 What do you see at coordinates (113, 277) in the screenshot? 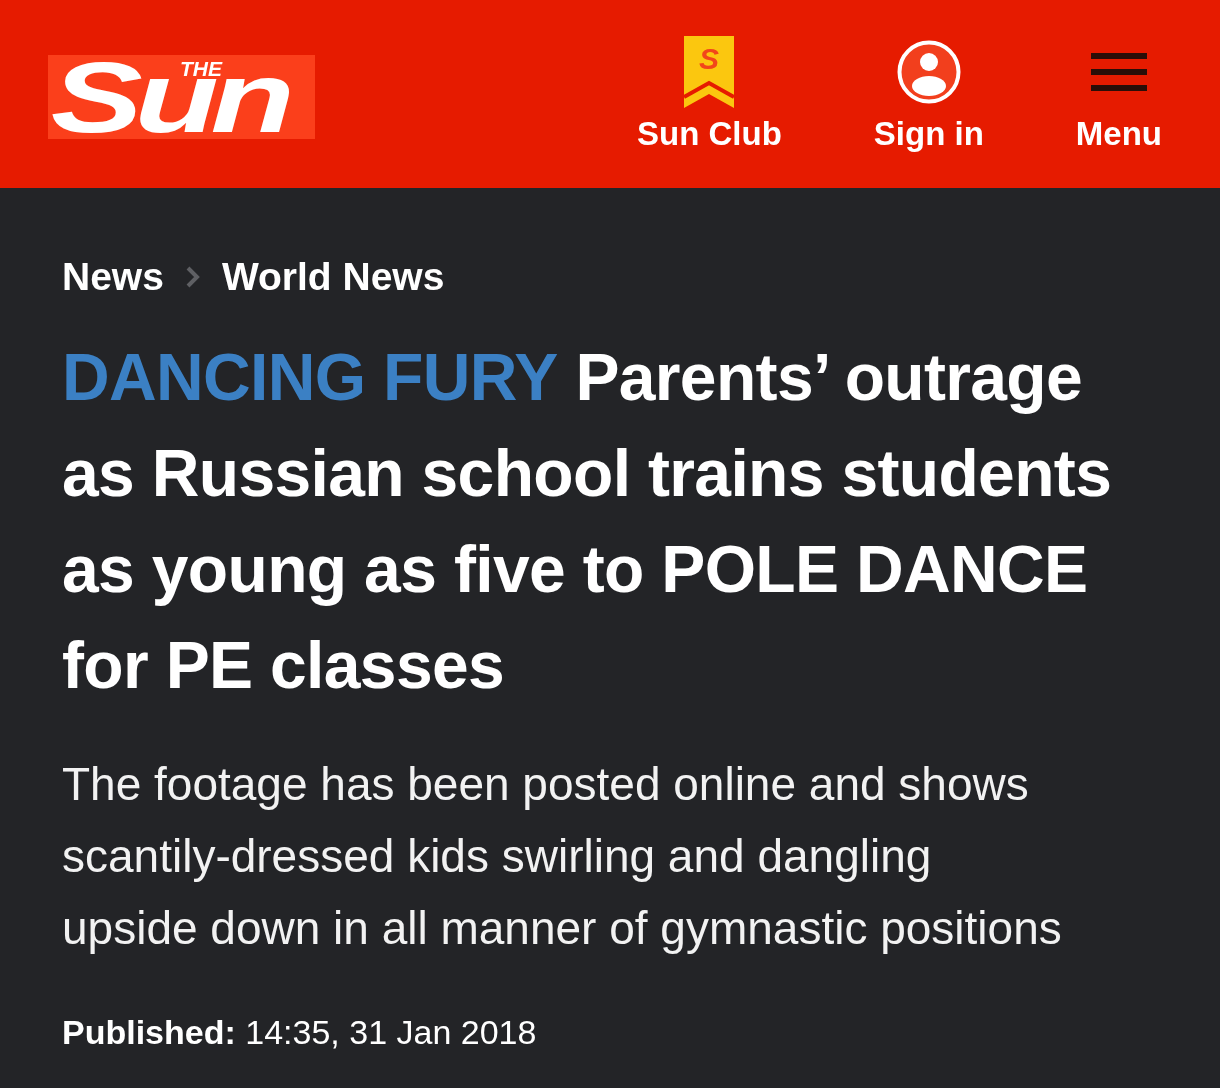
I see `breadcrumb-link: News` at bounding box center [113, 277].